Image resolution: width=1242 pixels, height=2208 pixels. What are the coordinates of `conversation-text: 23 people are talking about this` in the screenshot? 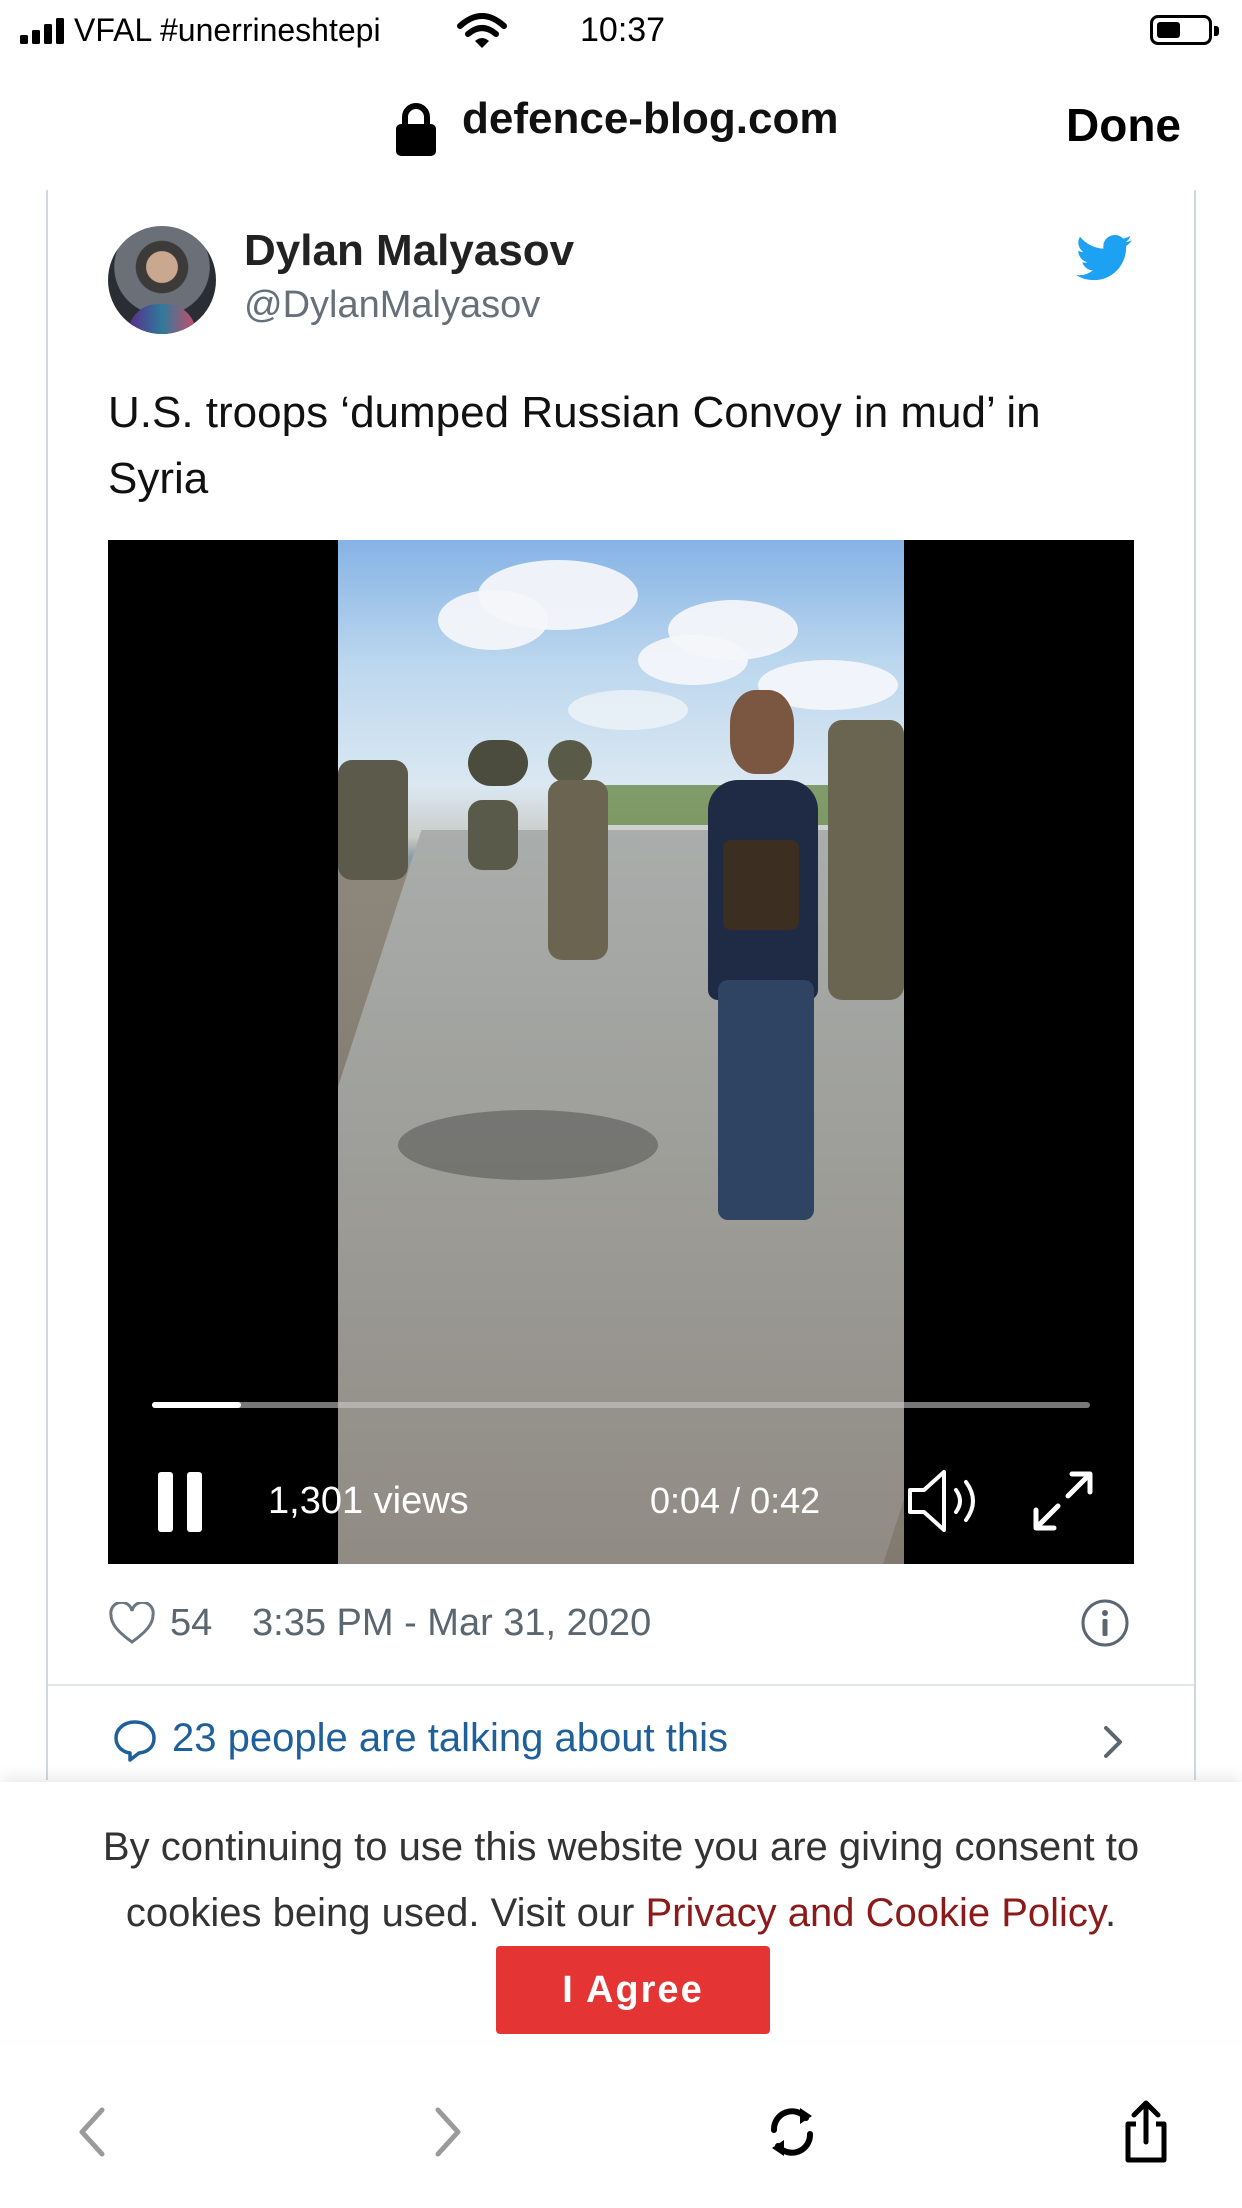 It's located at (450, 1738).